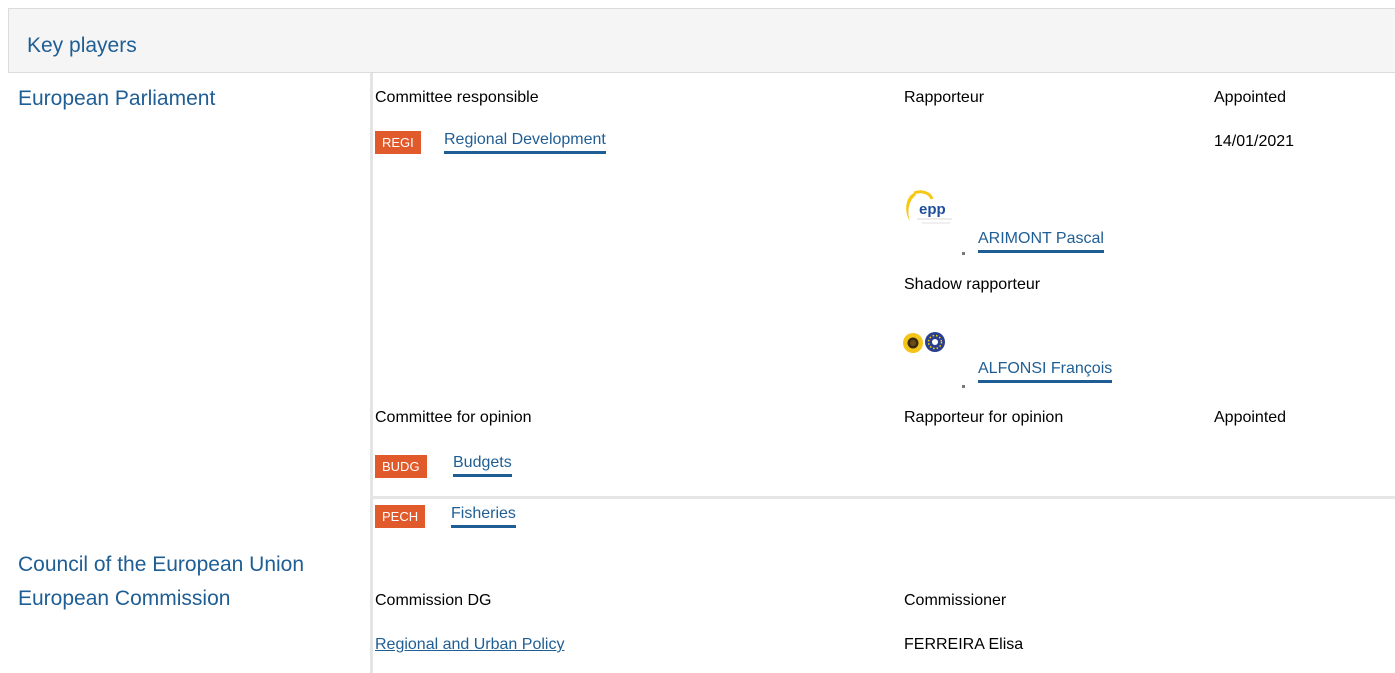 Image resolution: width=1395 pixels, height=673 pixels. What do you see at coordinates (944, 97) in the screenshot?
I see `rapporteur-label: Rapporteur` at bounding box center [944, 97].